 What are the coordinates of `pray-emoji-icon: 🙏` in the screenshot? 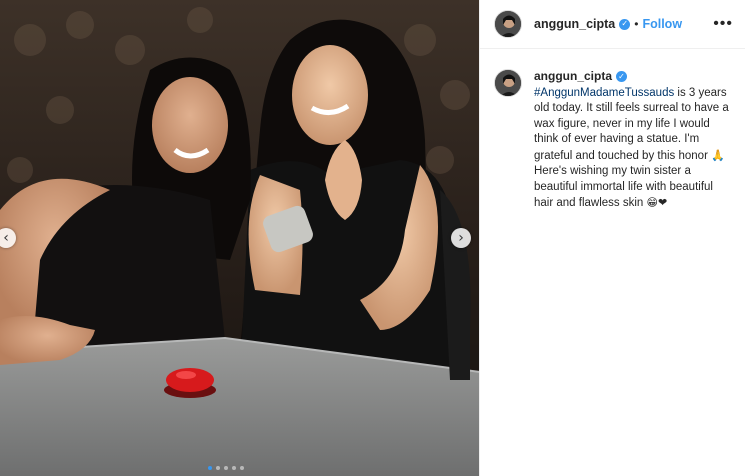 It's located at (718, 155).